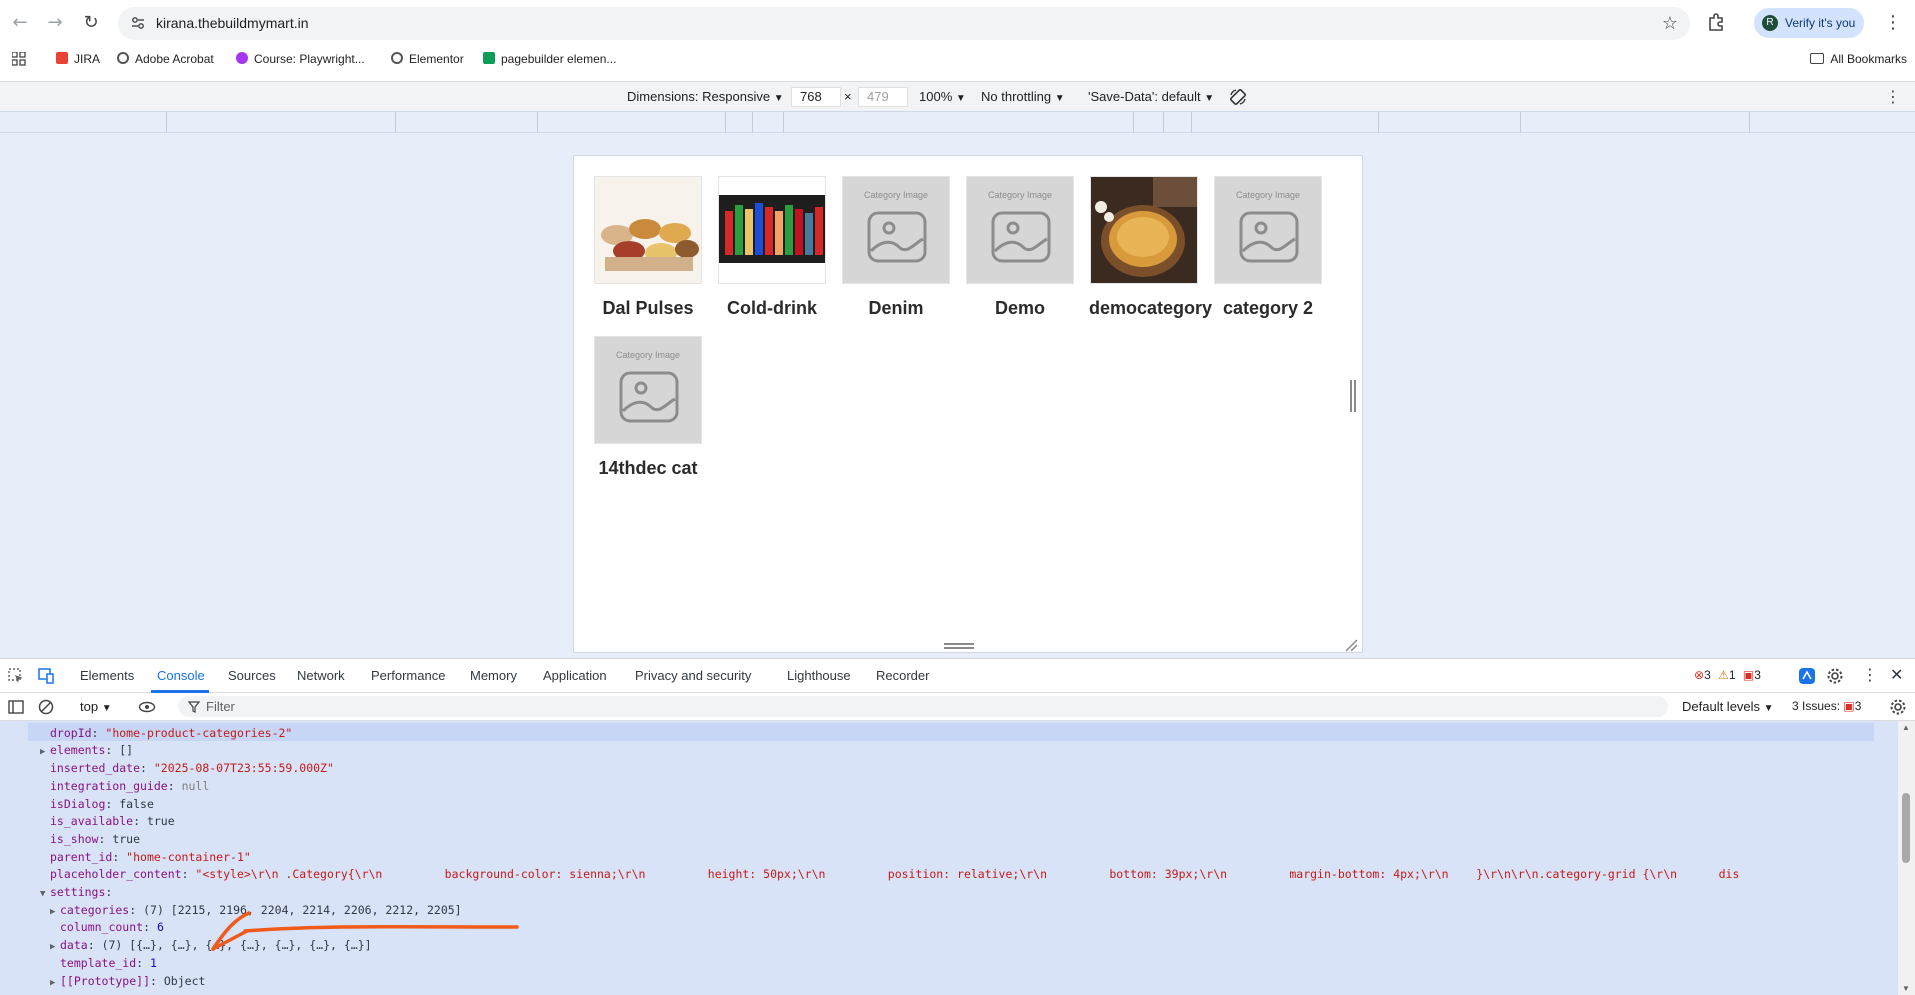 The image size is (1915, 995). What do you see at coordinates (80, 893) in the screenshot?
I see `console-property-line: ▼ settings:` at bounding box center [80, 893].